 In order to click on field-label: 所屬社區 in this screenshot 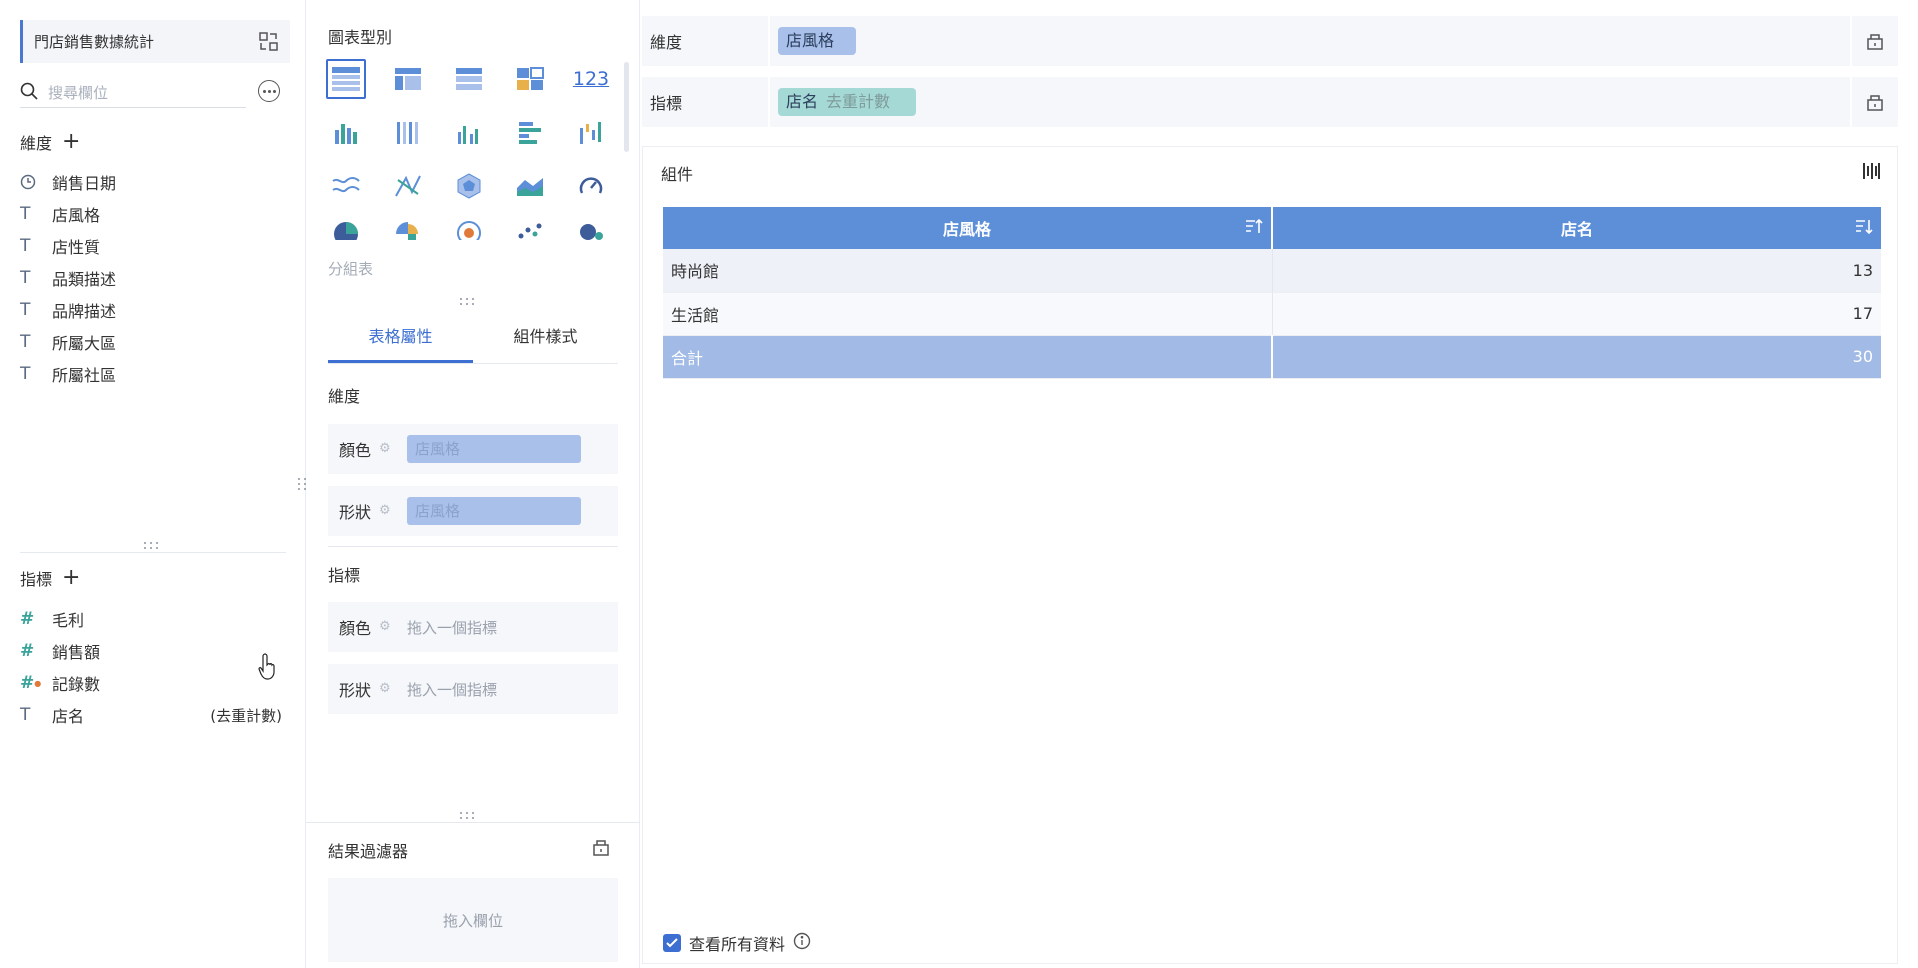, I will do `click(84, 375)`.